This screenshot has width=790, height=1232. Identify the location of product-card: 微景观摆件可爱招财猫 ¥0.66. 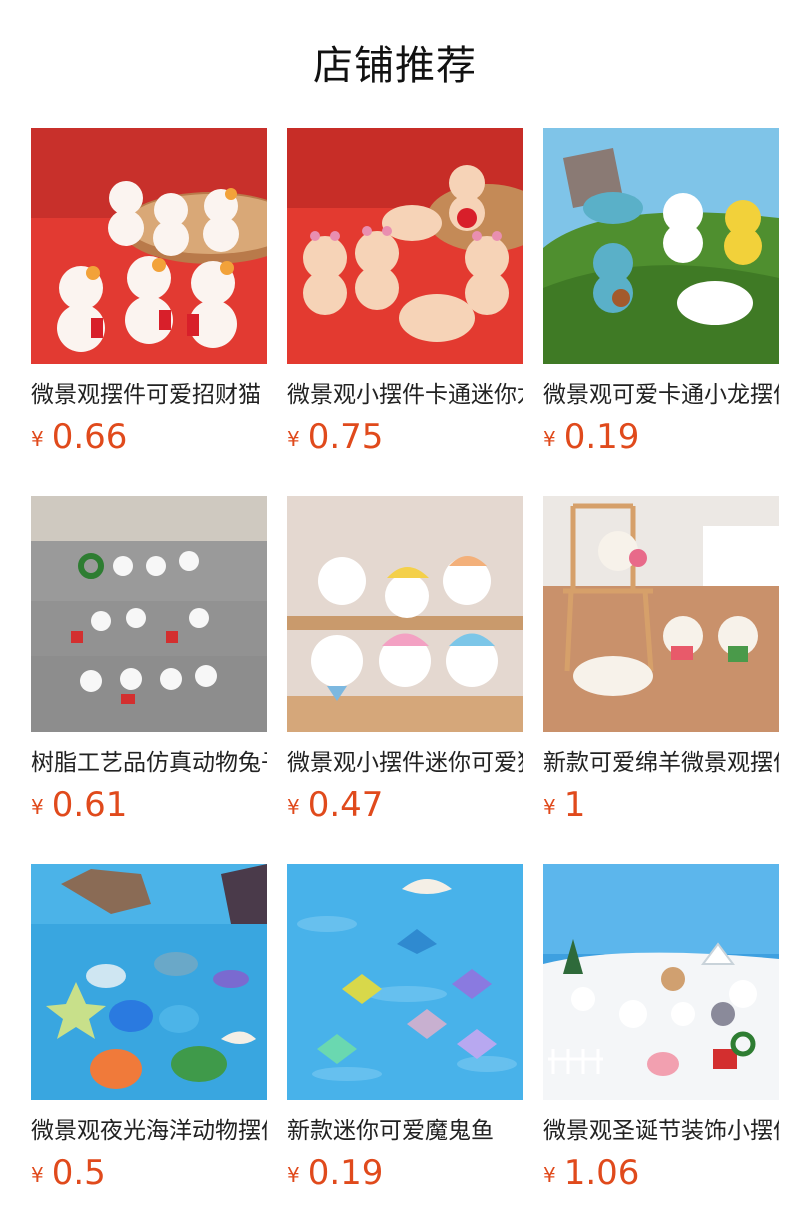
(149, 296).